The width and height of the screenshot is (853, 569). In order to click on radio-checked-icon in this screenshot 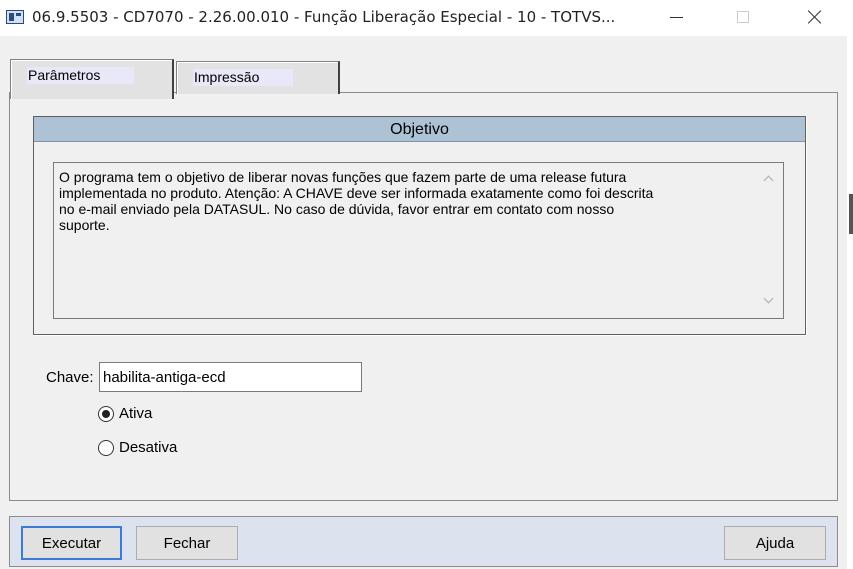, I will do `click(106, 413)`.